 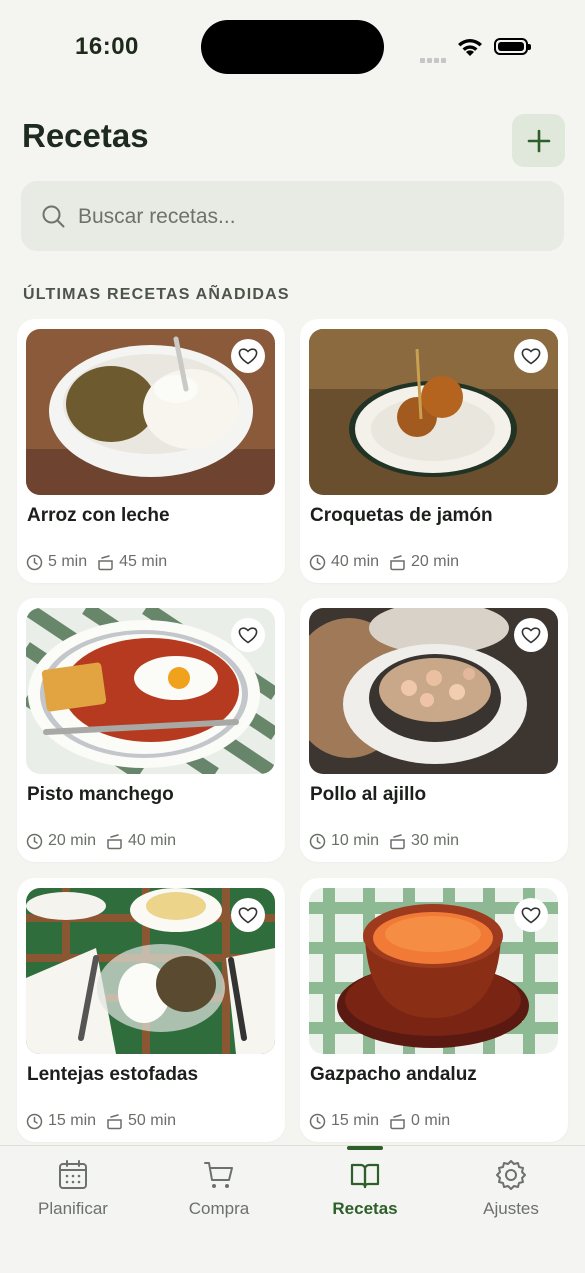 I want to click on tab-bar: Planificar Compra Recetas Ajustes, so click(x=292, y=1209).